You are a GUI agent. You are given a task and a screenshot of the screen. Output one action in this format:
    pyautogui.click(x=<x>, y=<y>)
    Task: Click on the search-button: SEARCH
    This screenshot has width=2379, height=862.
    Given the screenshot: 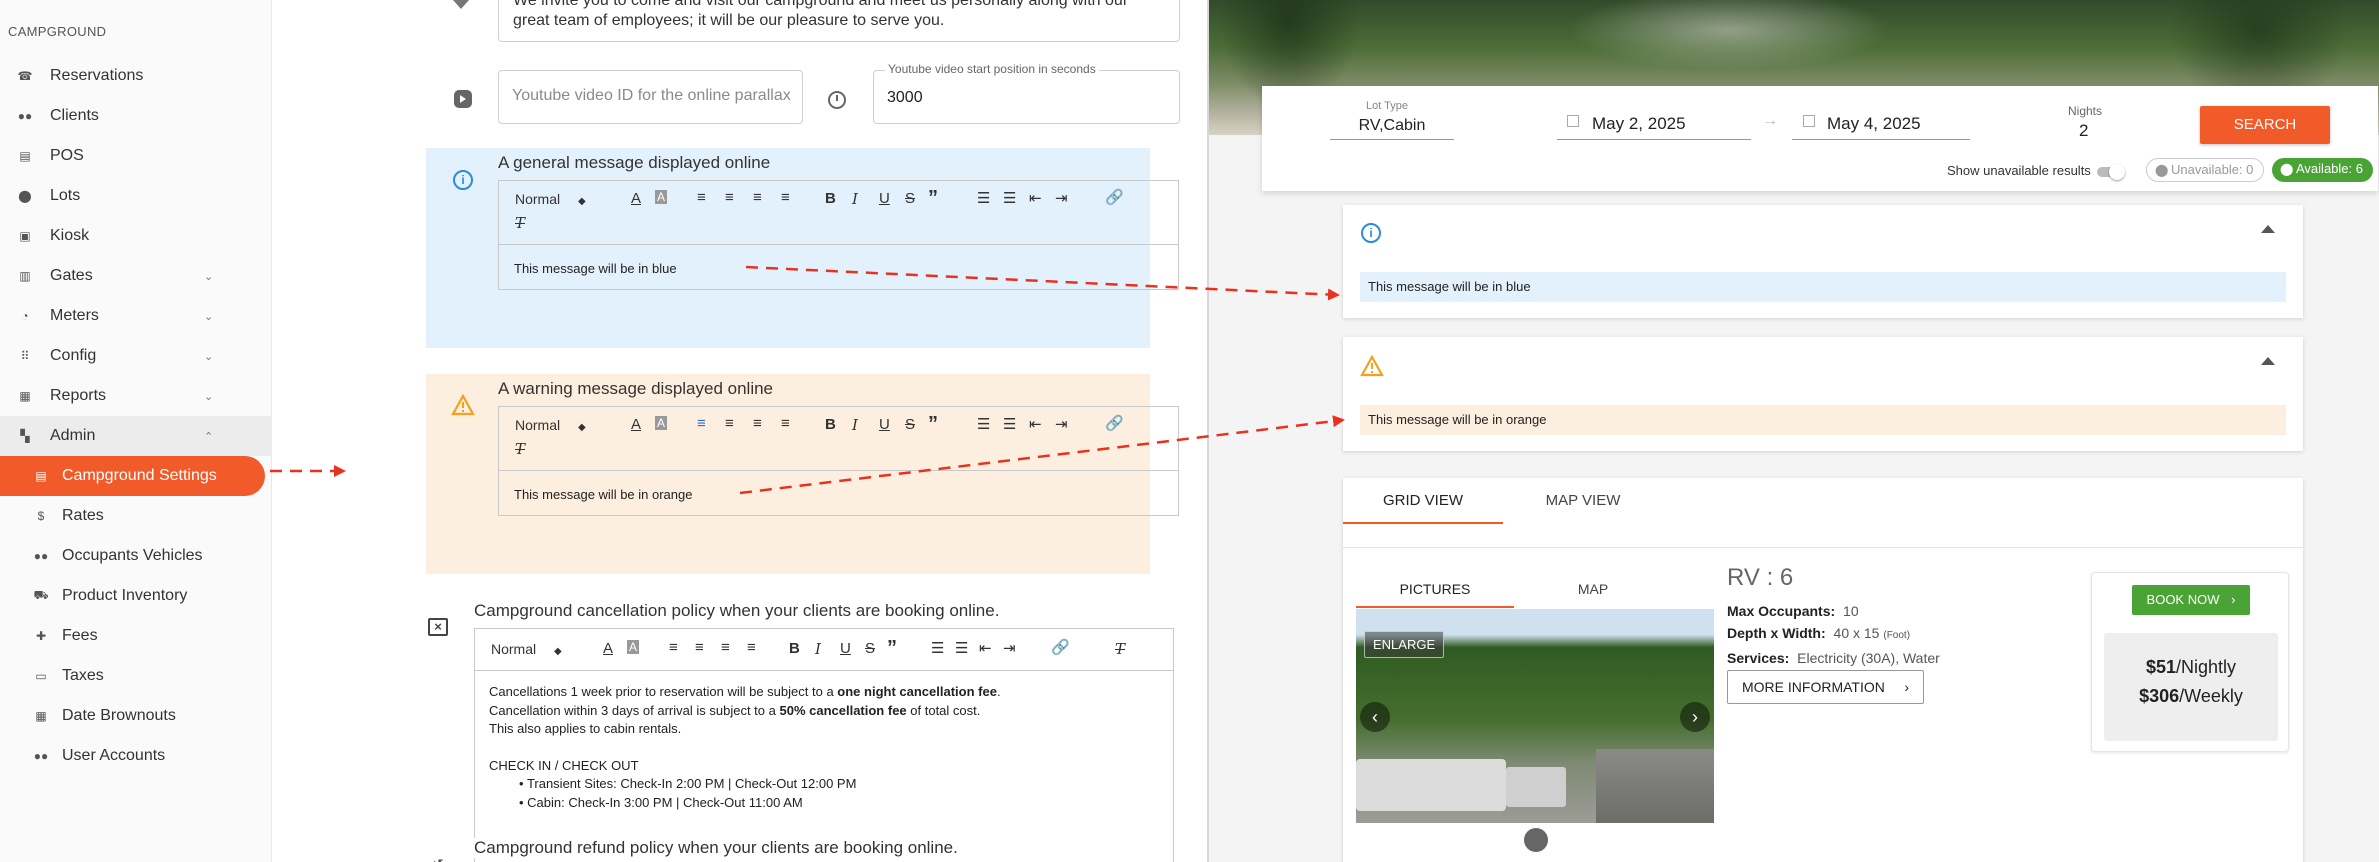 What is the action you would take?
    pyautogui.click(x=2265, y=125)
    